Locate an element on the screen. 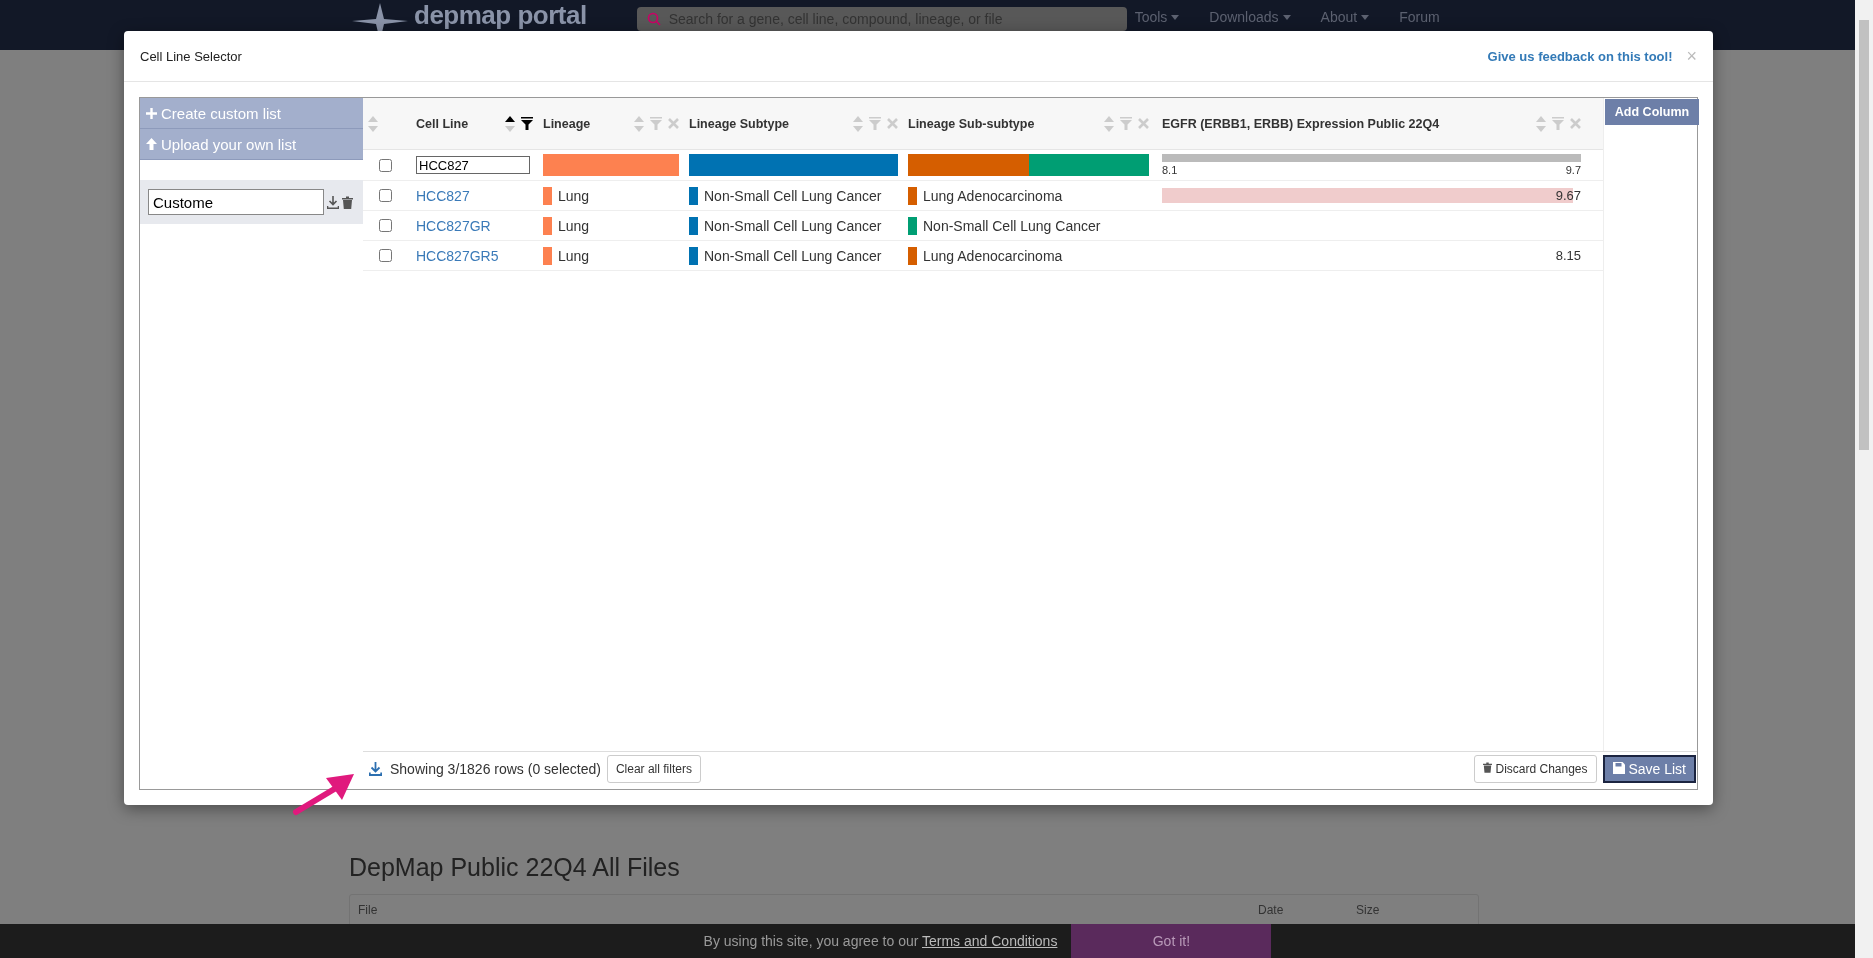 This screenshot has width=1873, height=958. range-max: 9.7 is located at coordinates (1573, 170).